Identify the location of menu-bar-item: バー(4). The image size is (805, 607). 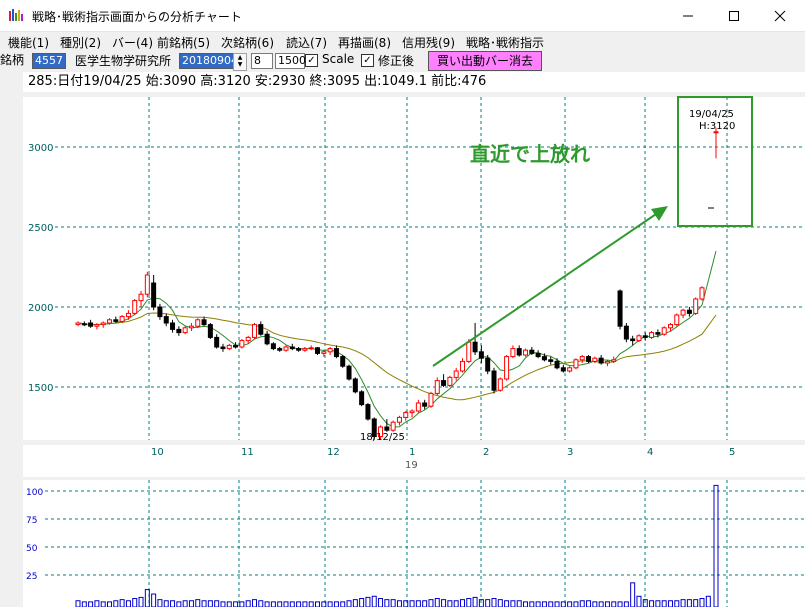
(132, 42).